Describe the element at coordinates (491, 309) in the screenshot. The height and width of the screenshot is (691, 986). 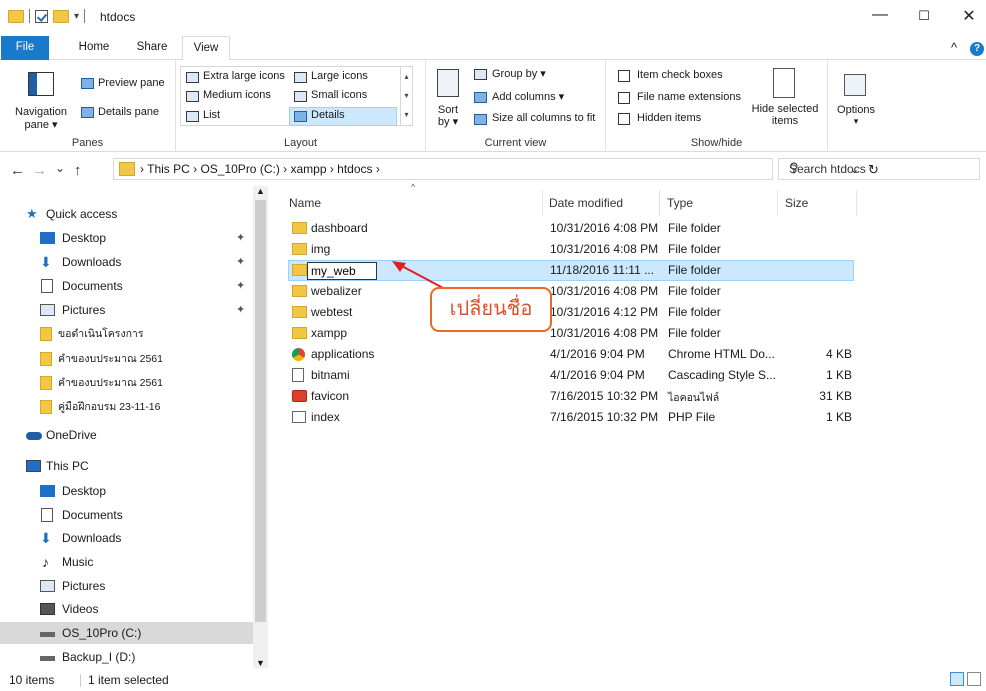
I see `rename-annotation-callout: เปลี่ยนชื่อ` at that location.